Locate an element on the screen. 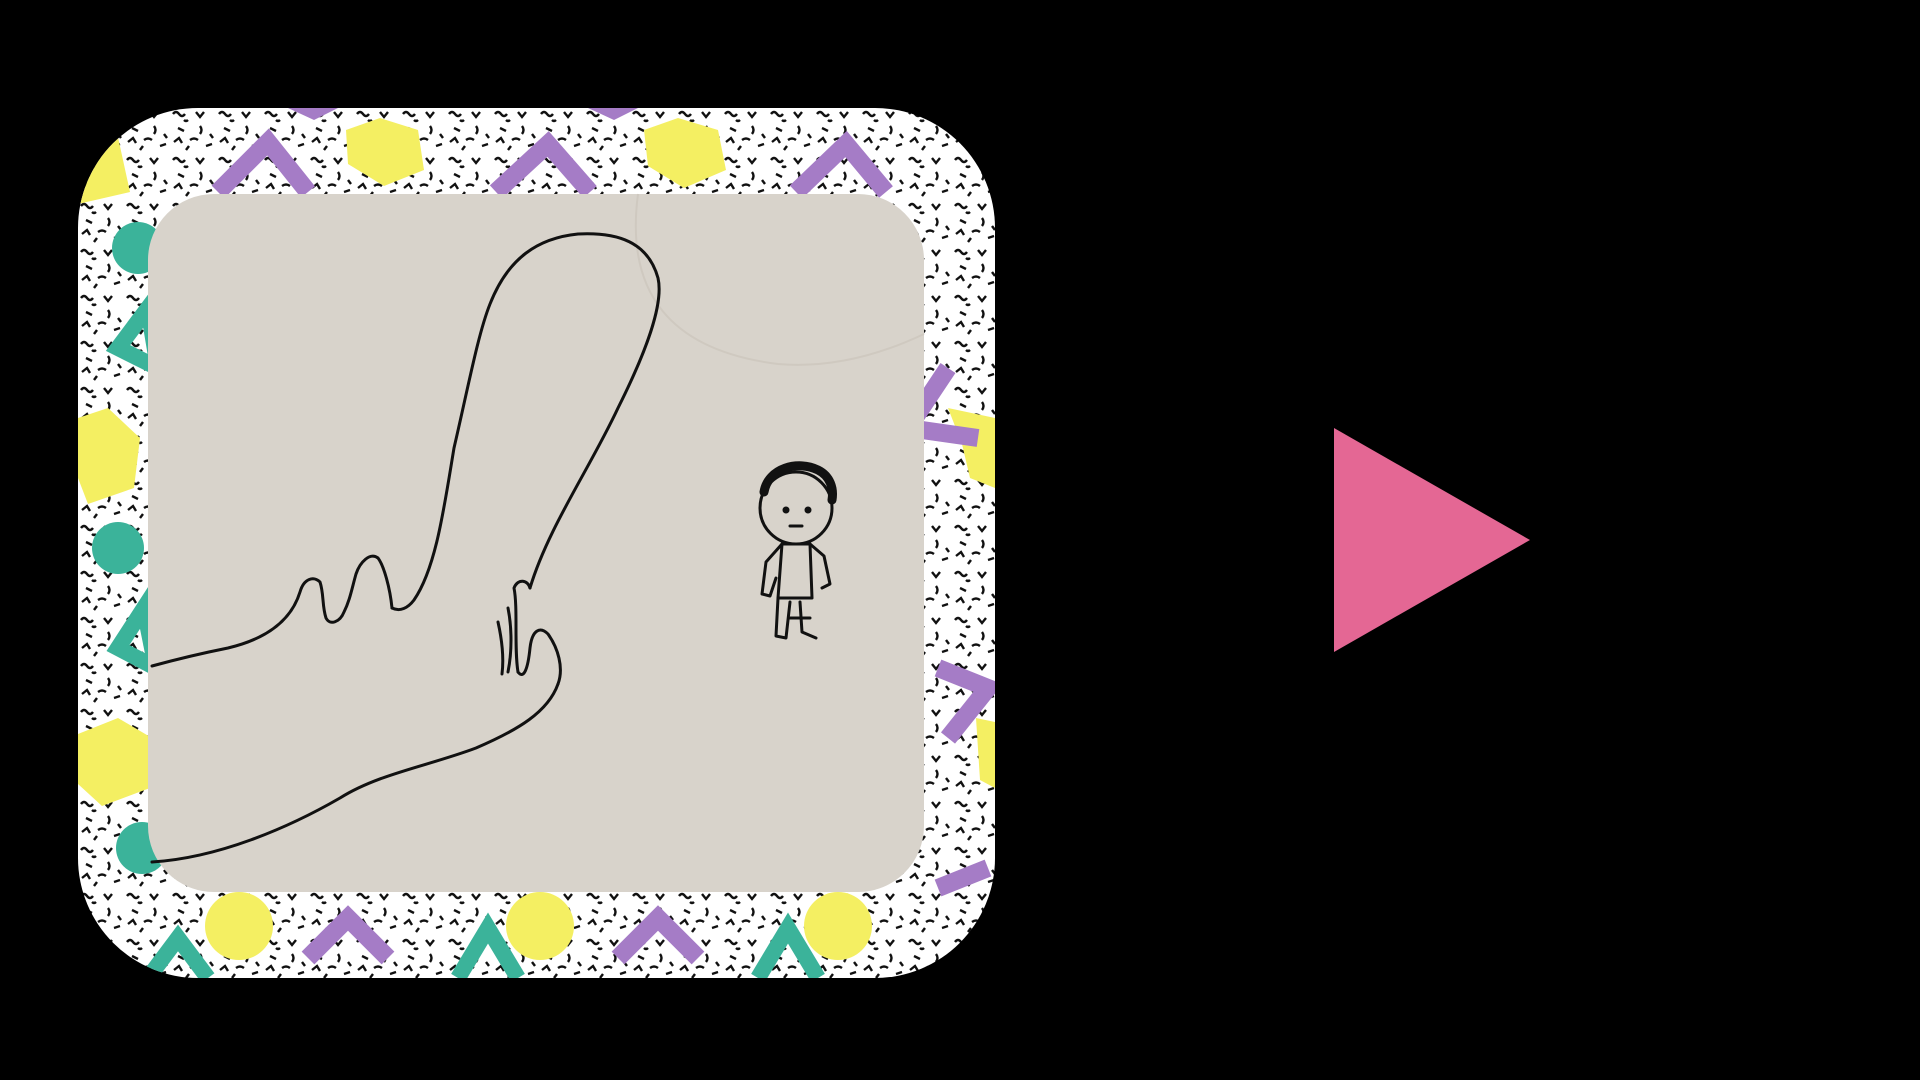 The image size is (1920, 1080). play-triangle-icon is located at coordinates (1432, 540).